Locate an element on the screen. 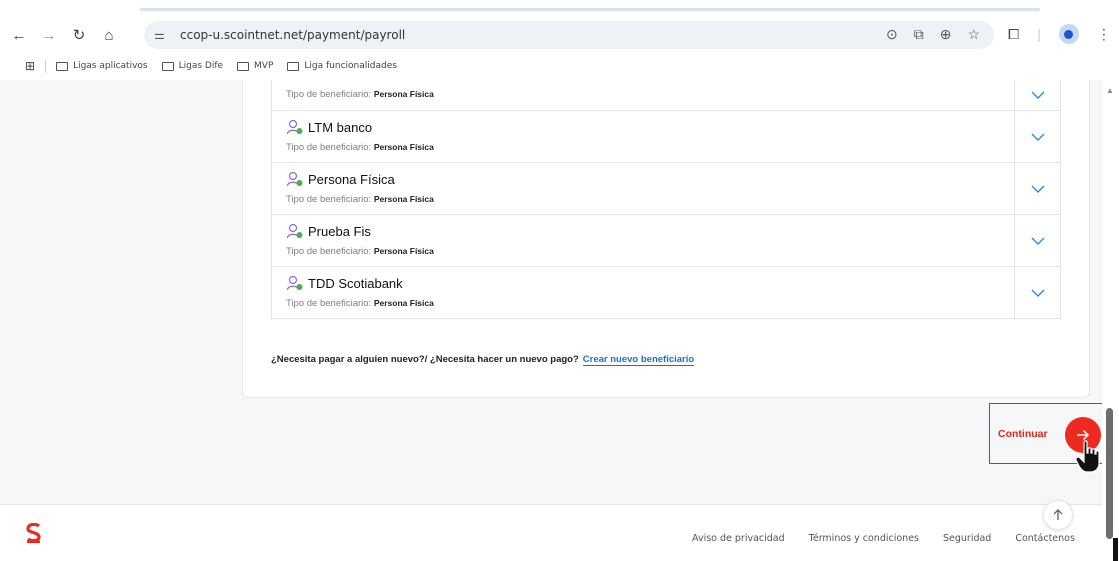  create-beneficiary-link: Crear nuevo beneficiario is located at coordinates (638, 360).